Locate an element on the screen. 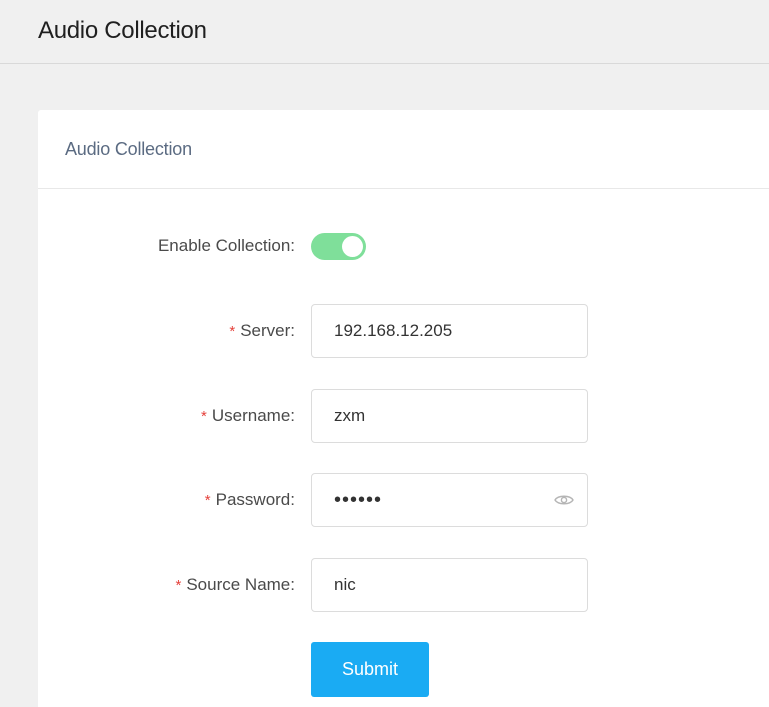  username-label-text: Username: is located at coordinates (253, 415).